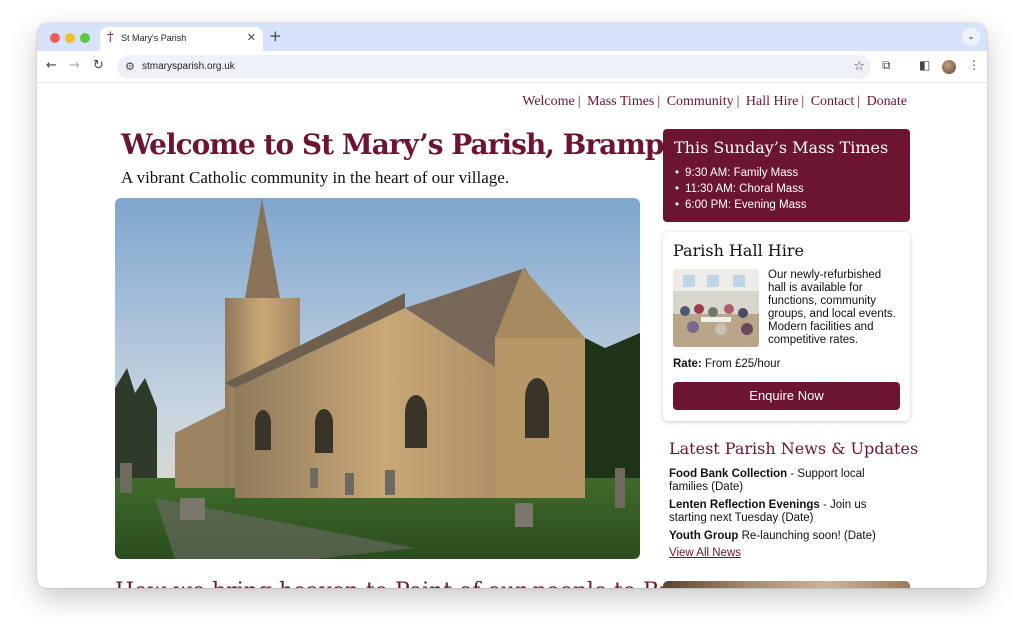  I want to click on chevron-down-icon: ⌄, so click(971, 37).